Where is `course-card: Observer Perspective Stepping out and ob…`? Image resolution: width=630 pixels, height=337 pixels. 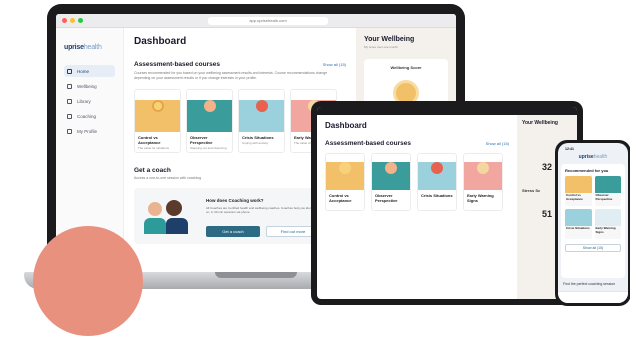
course-card: Observer Perspective Stepping out and ob… is located at coordinates (209, 121).